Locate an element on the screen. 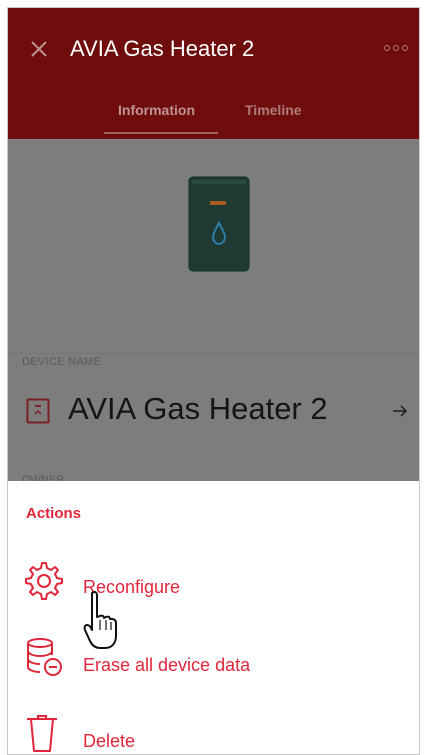 The width and height of the screenshot is (427, 755). close-icon is located at coordinates (39, 49).